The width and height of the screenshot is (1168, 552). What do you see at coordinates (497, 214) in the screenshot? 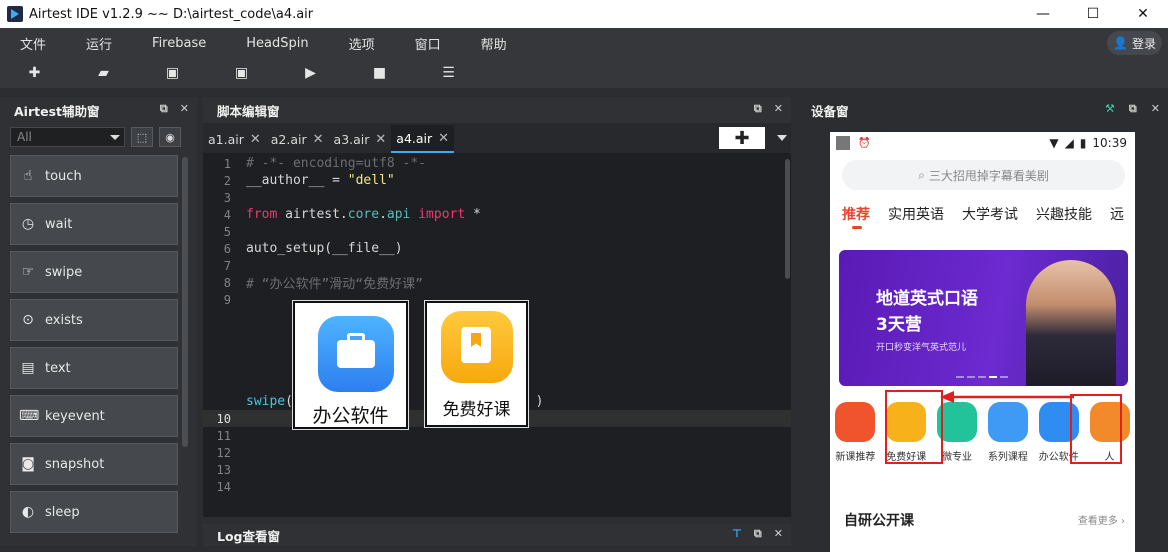
I see `code-line: 4 from airtest.core.api import *` at bounding box center [497, 214].